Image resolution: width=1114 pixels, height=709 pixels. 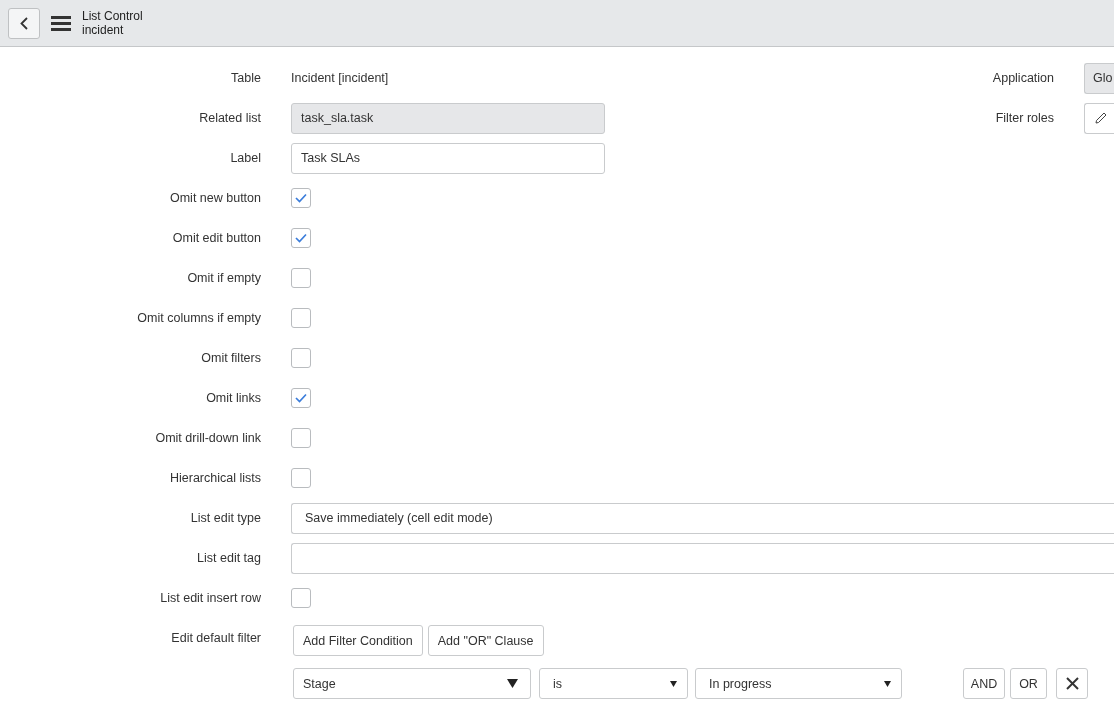 I want to click on field-label: Omit new button, so click(x=215, y=198).